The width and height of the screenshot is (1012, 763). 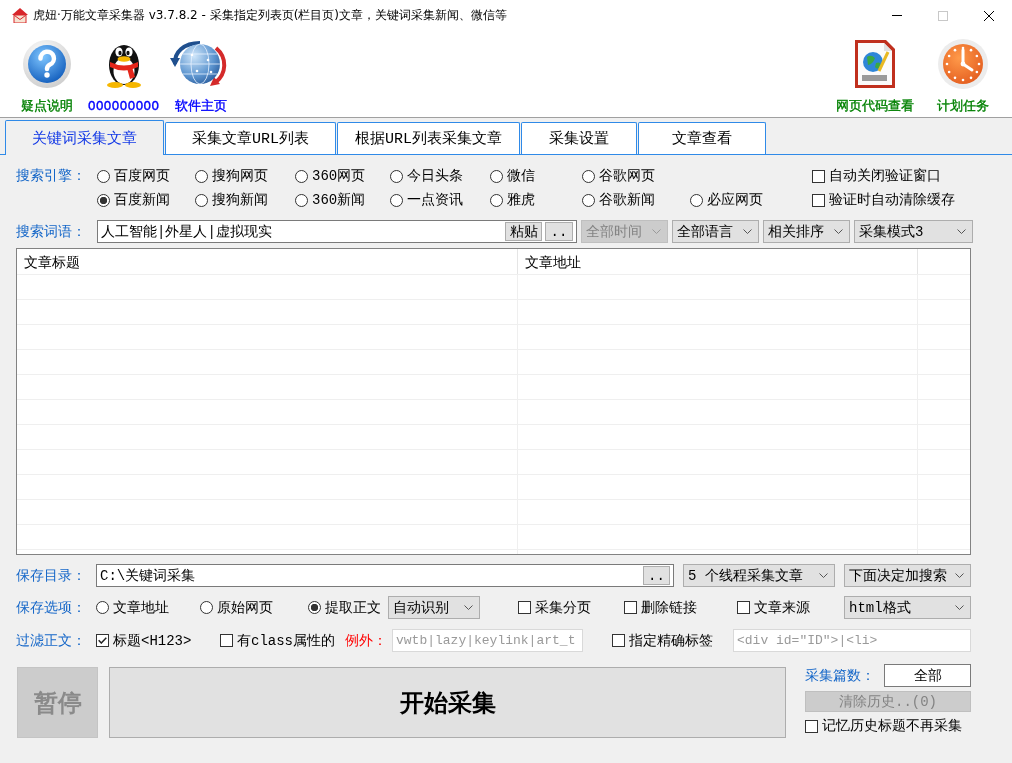 What do you see at coordinates (702, 138) in the screenshot?
I see `tab: 文章查看` at bounding box center [702, 138].